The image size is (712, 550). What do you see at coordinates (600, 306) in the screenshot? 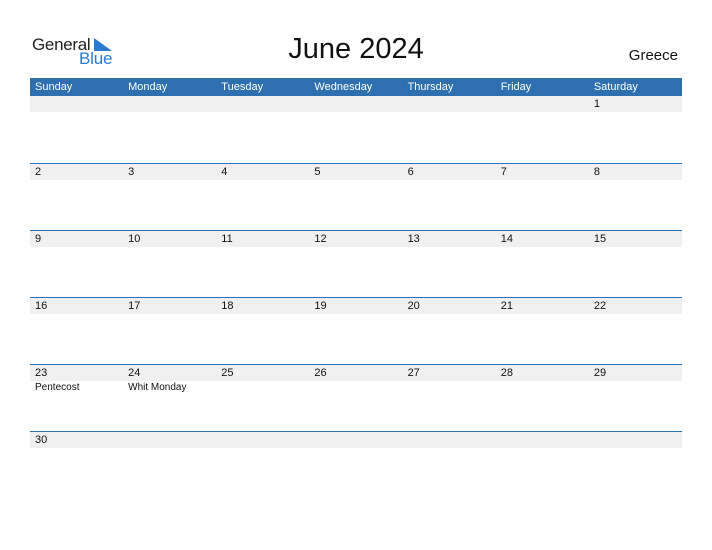
I see `day-number: 22` at bounding box center [600, 306].